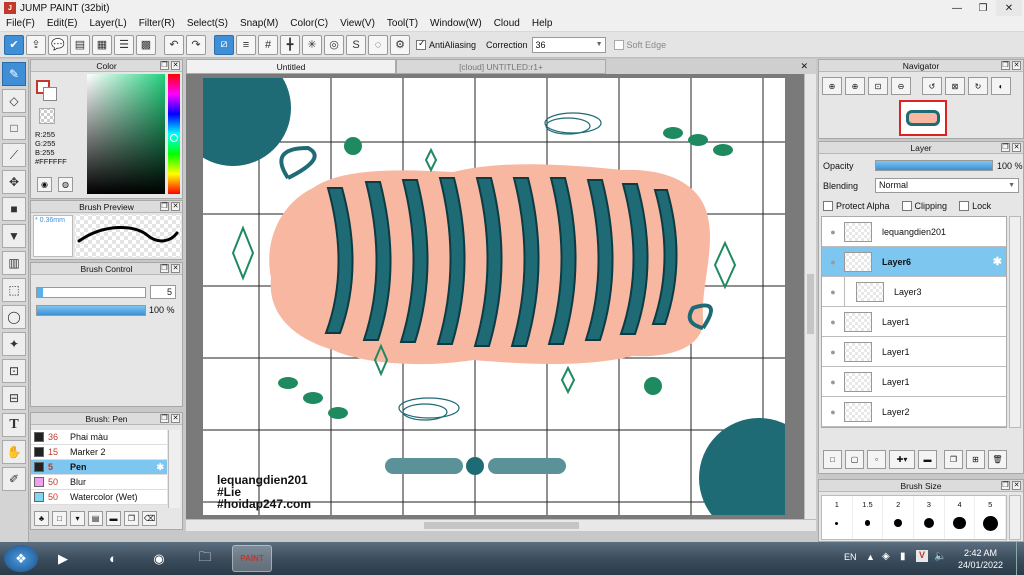 Image resolution: width=1024 pixels, height=575 pixels. What do you see at coordinates (832, 459) in the screenshot?
I see `new-layer-icon: □` at bounding box center [832, 459].